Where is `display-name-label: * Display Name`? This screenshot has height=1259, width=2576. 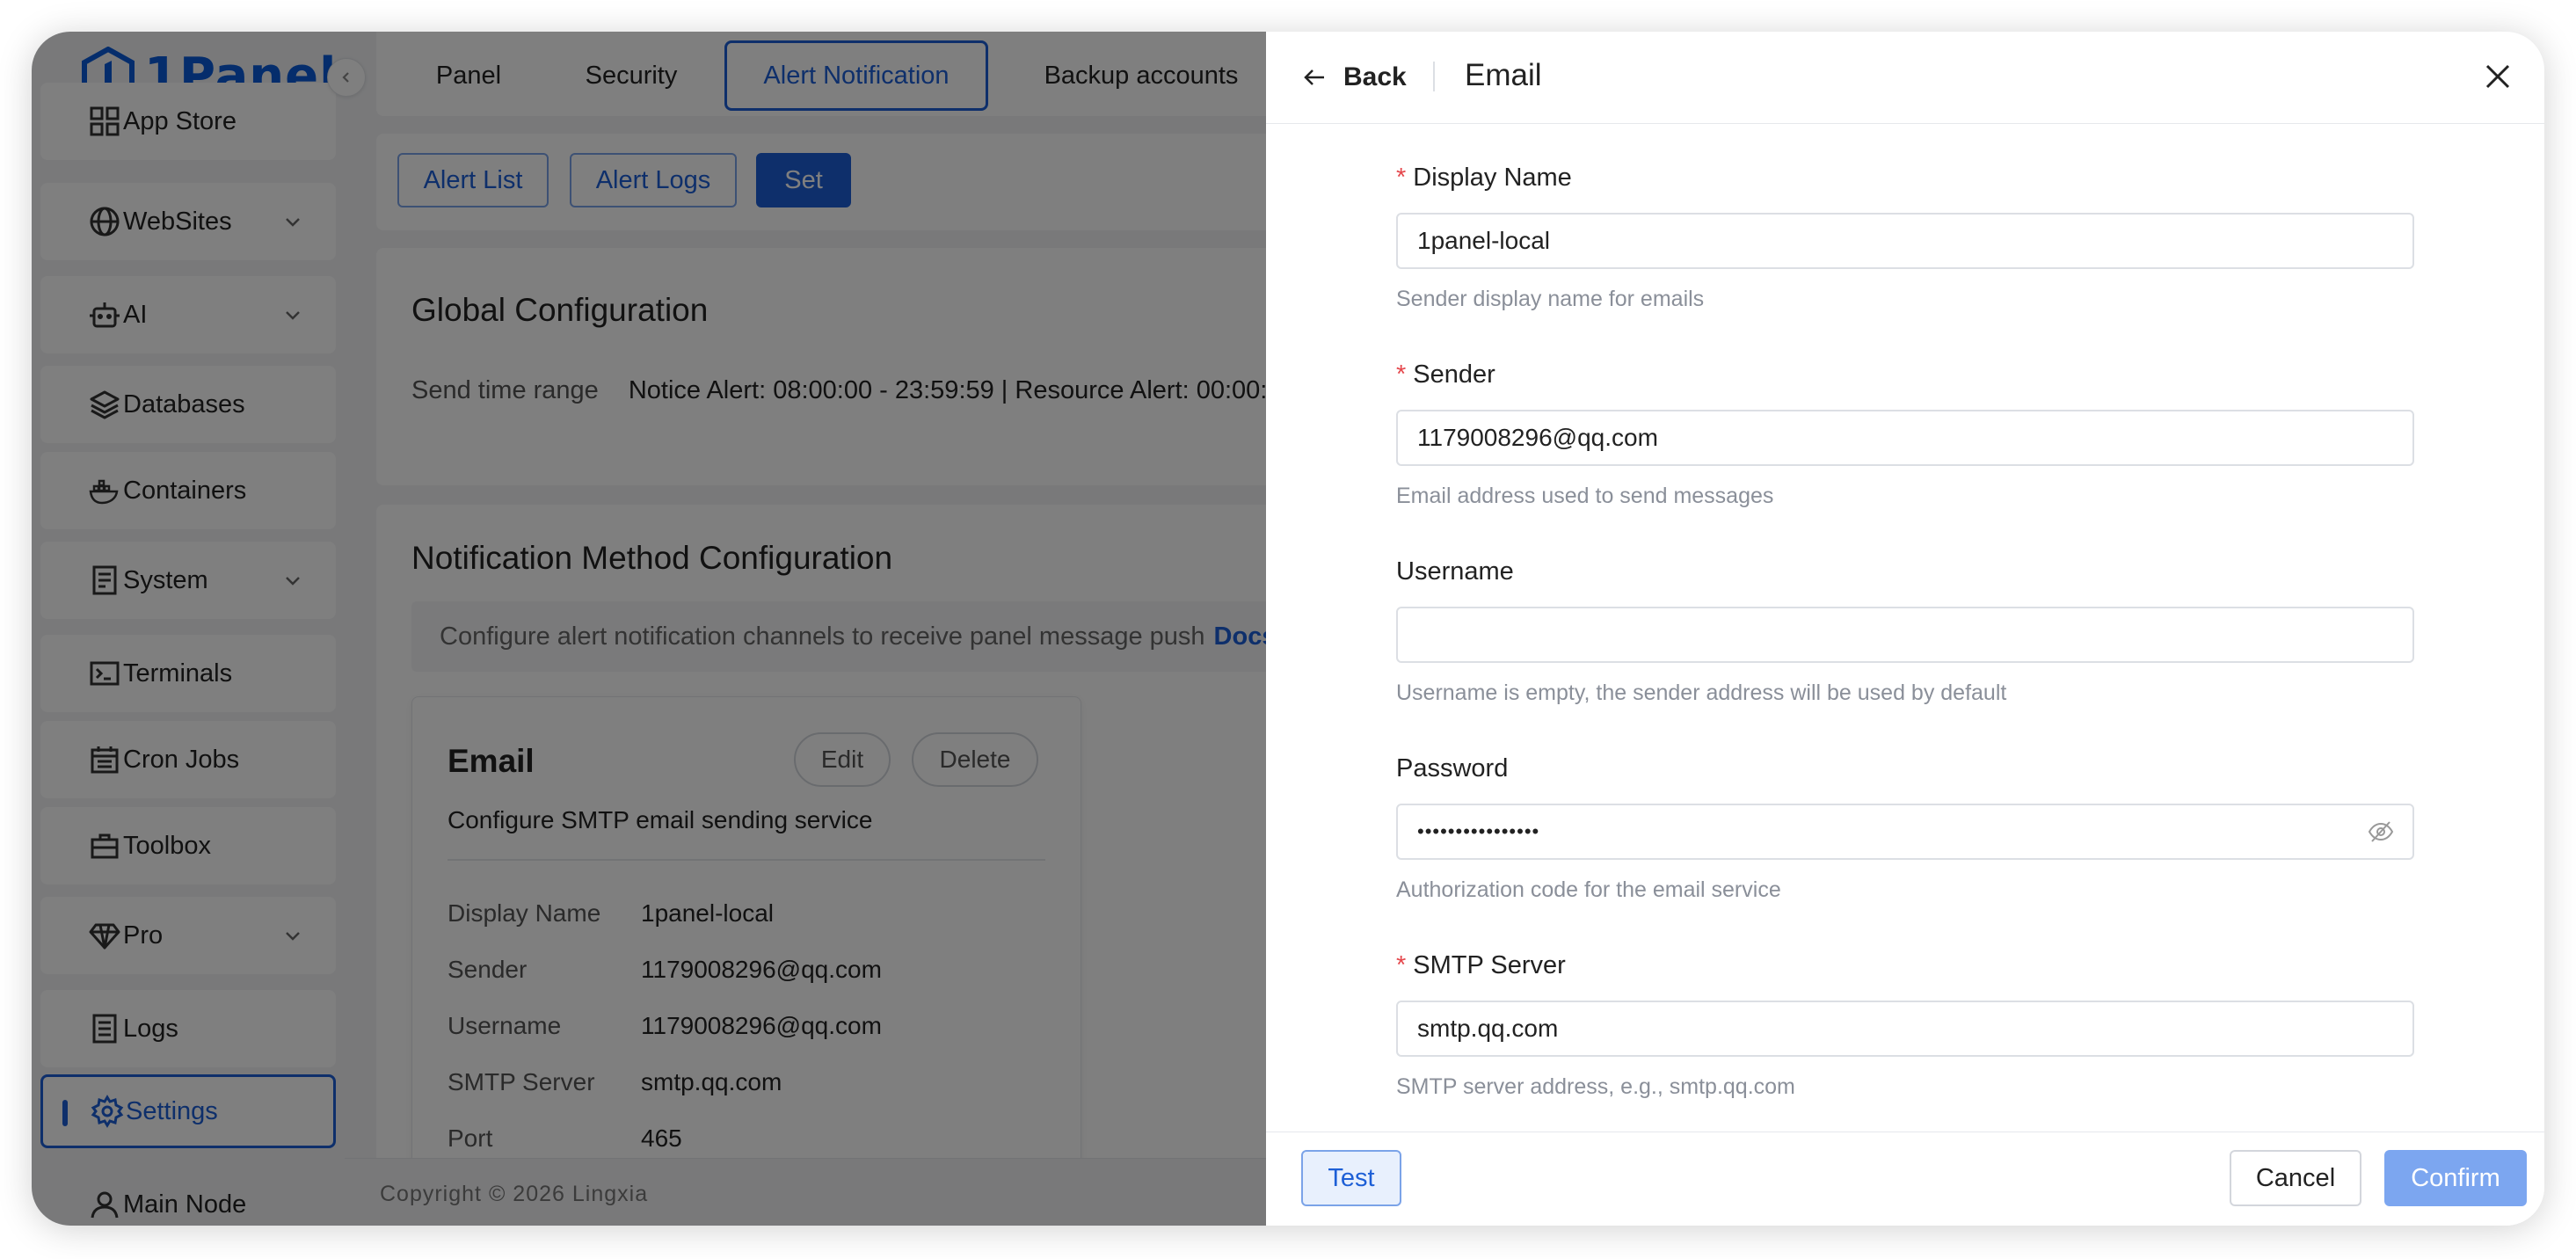
display-name-label: * Display Name is located at coordinates (1484, 178).